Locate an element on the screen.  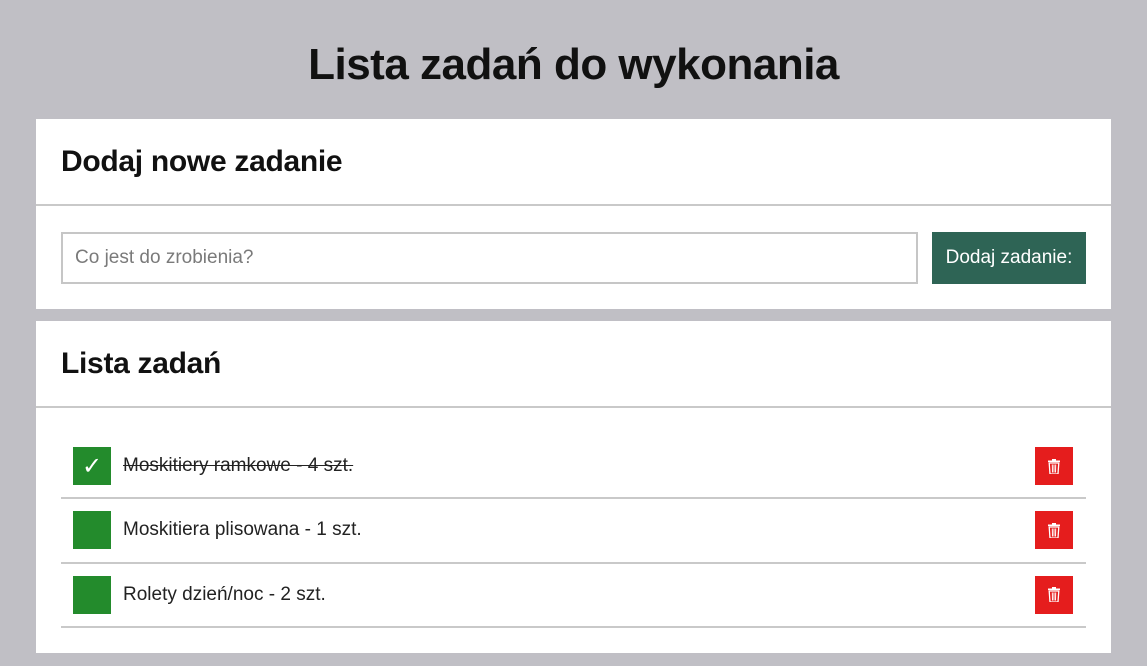
add-task-header: Dodaj nowe zadanie is located at coordinates (573, 162).